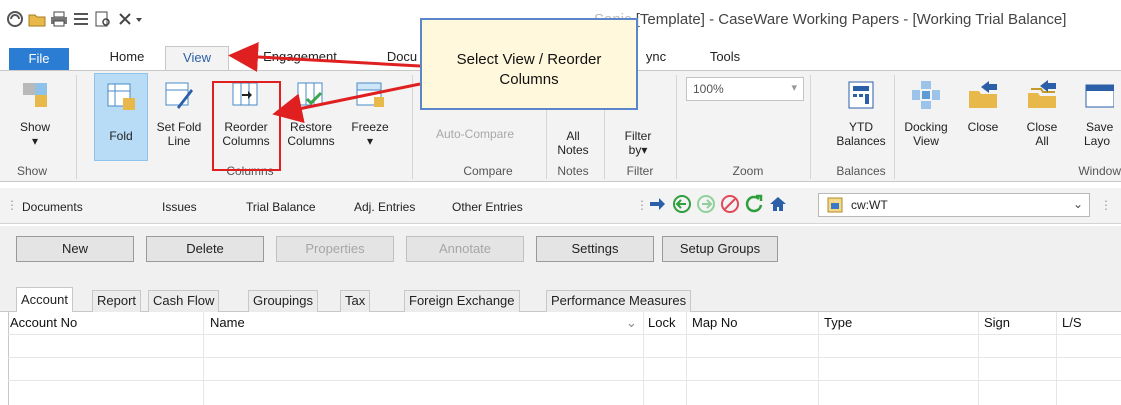 This screenshot has width=1121, height=405. Describe the element at coordinates (311, 113) in the screenshot. I see `restore-columns-button: Restore Columns` at that location.